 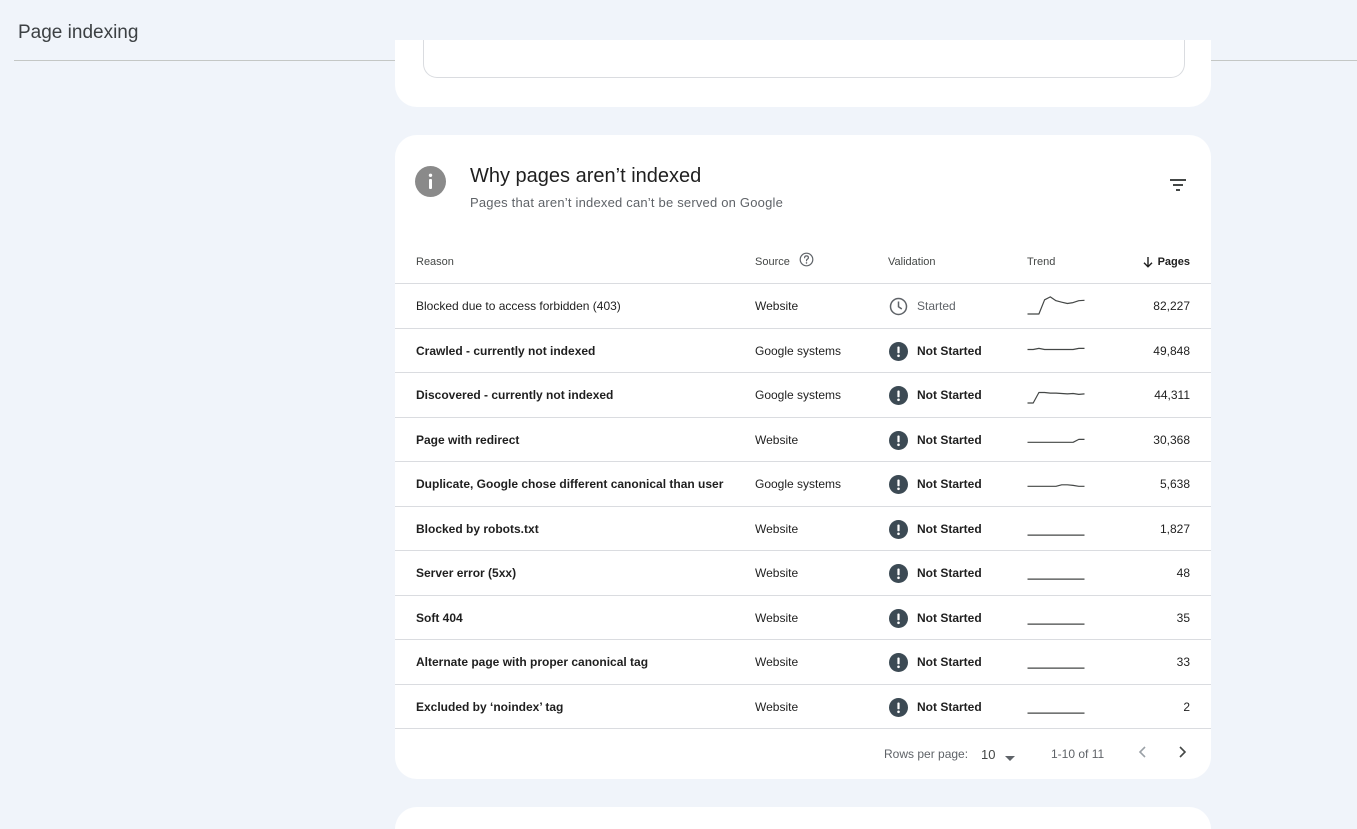 What do you see at coordinates (803, 573) in the screenshot?
I see `table-row: Server error (5xx) Website Not Started 48` at bounding box center [803, 573].